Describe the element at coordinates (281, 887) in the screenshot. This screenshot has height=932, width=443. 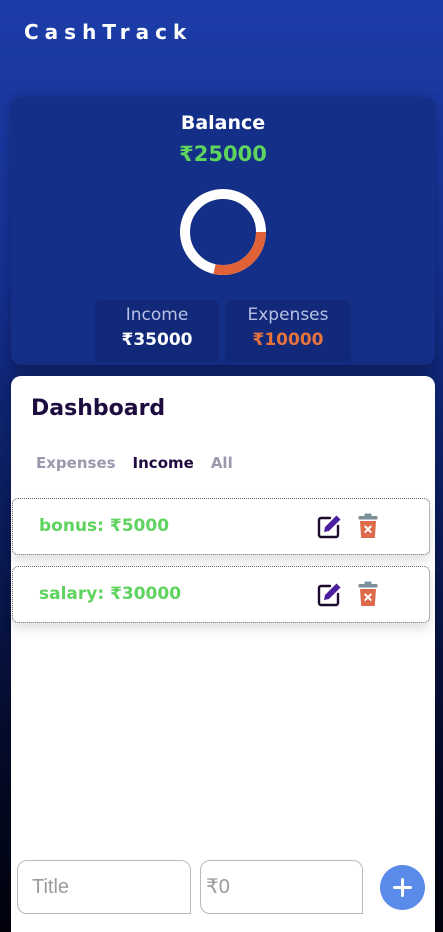
I see `amount-input` at that location.